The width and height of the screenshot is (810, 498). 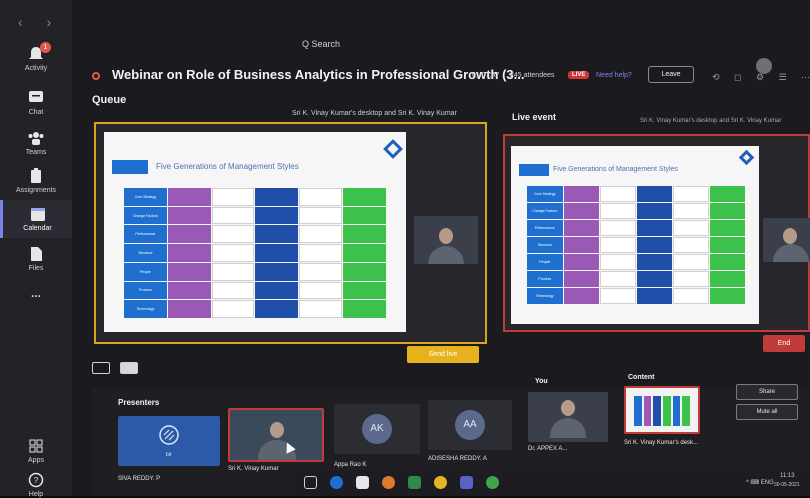 What do you see at coordinates (534, 170) in the screenshot?
I see `slide-accent-bar` at bounding box center [534, 170].